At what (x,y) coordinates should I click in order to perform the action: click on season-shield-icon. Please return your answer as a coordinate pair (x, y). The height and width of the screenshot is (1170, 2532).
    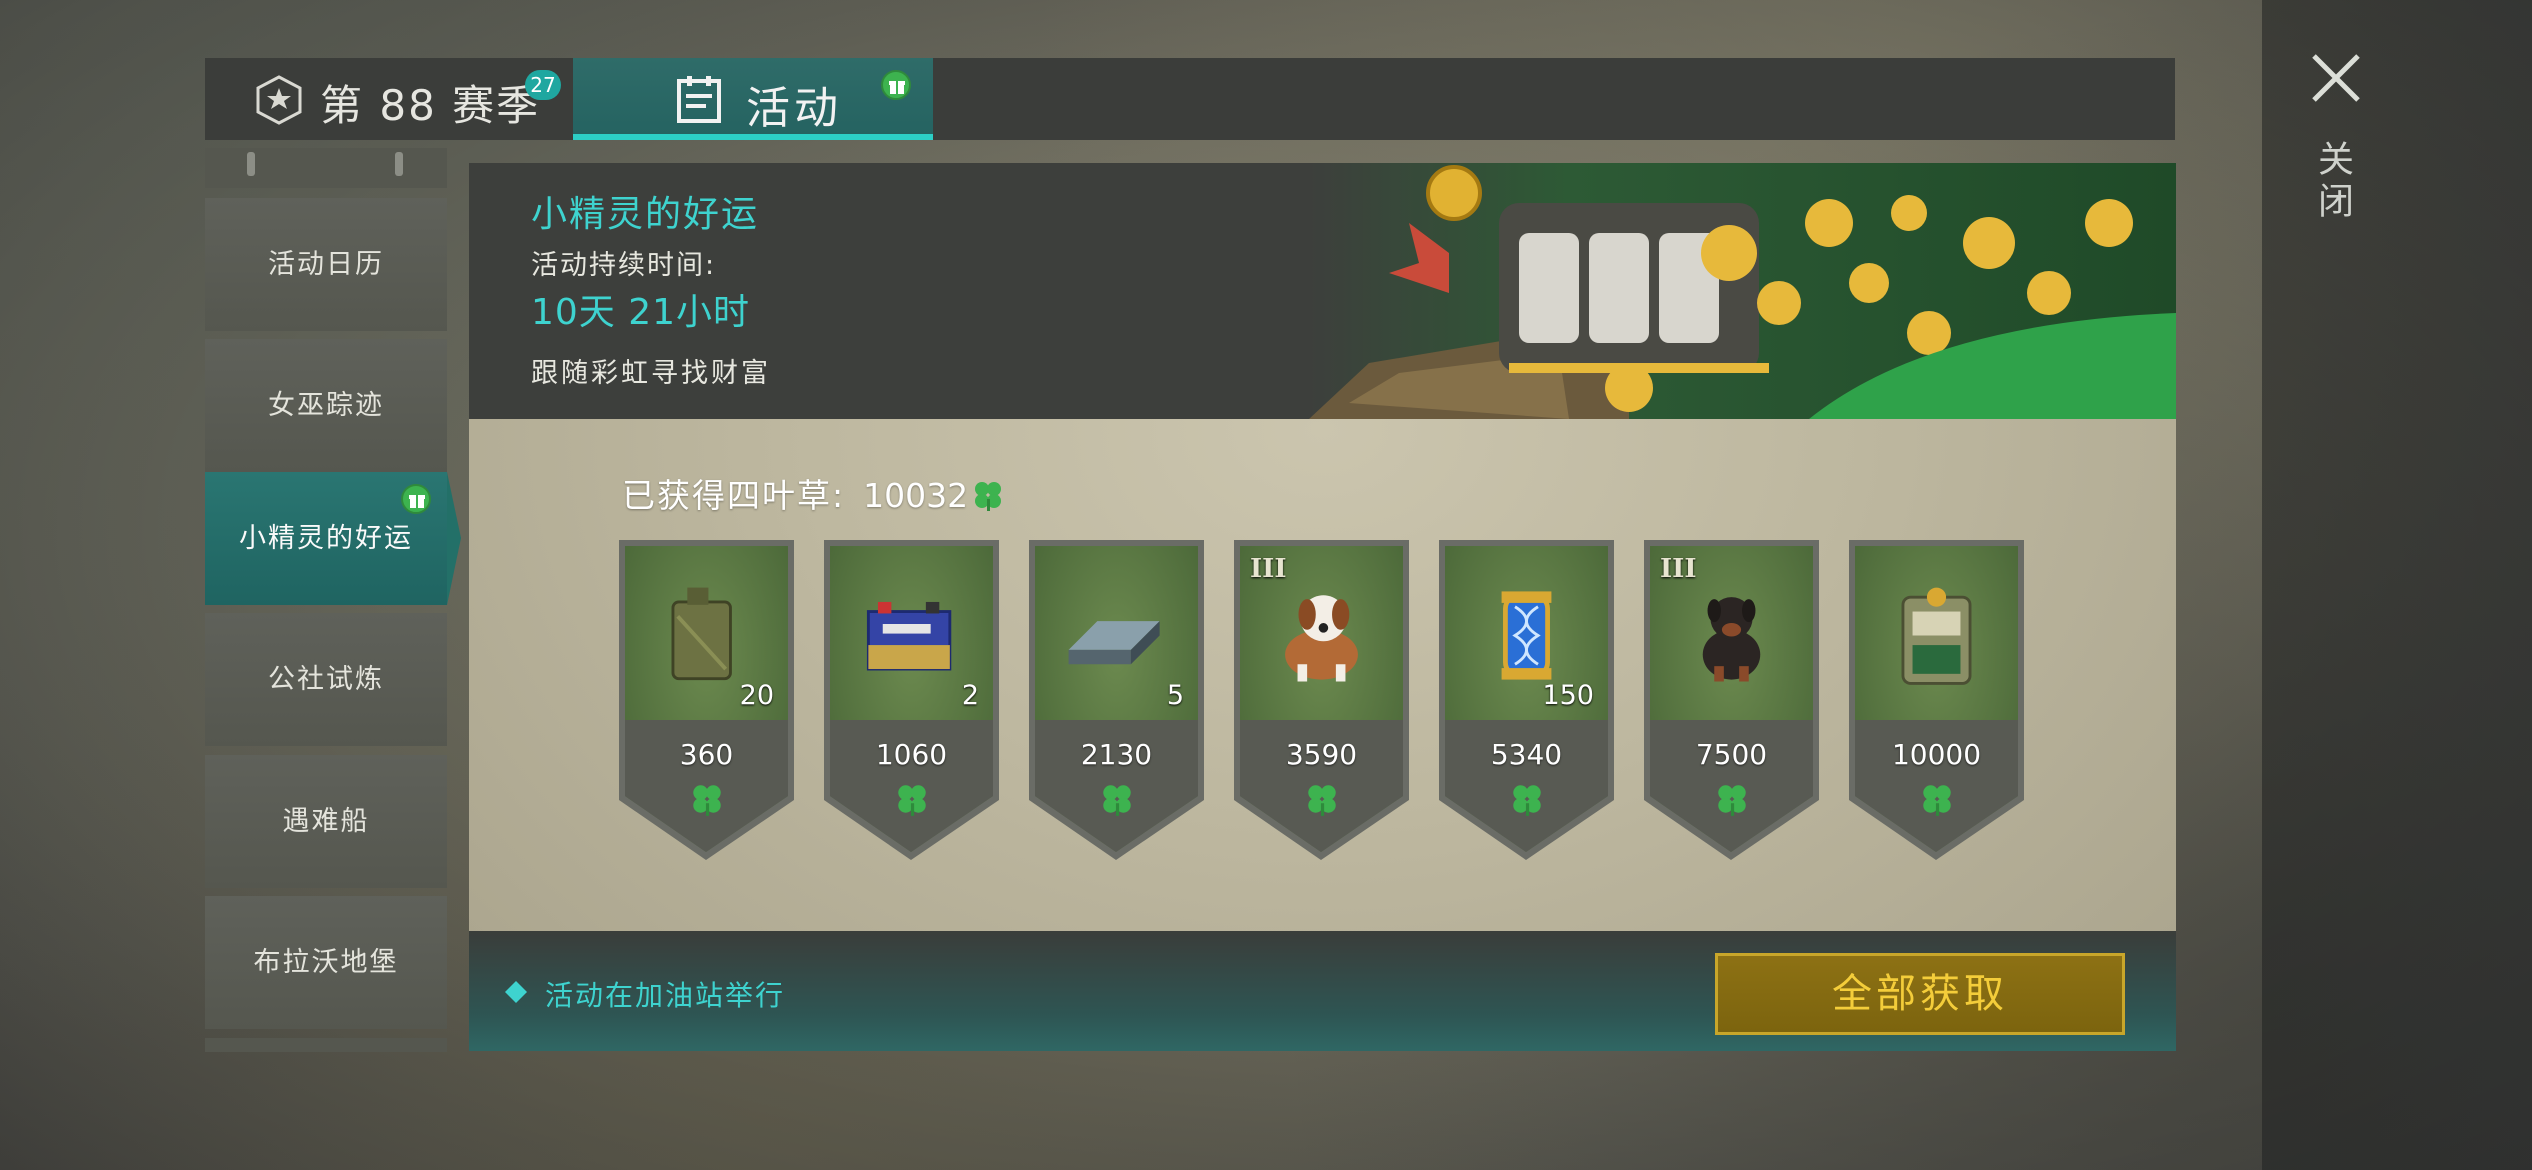
    Looking at the image, I should click on (279, 100).